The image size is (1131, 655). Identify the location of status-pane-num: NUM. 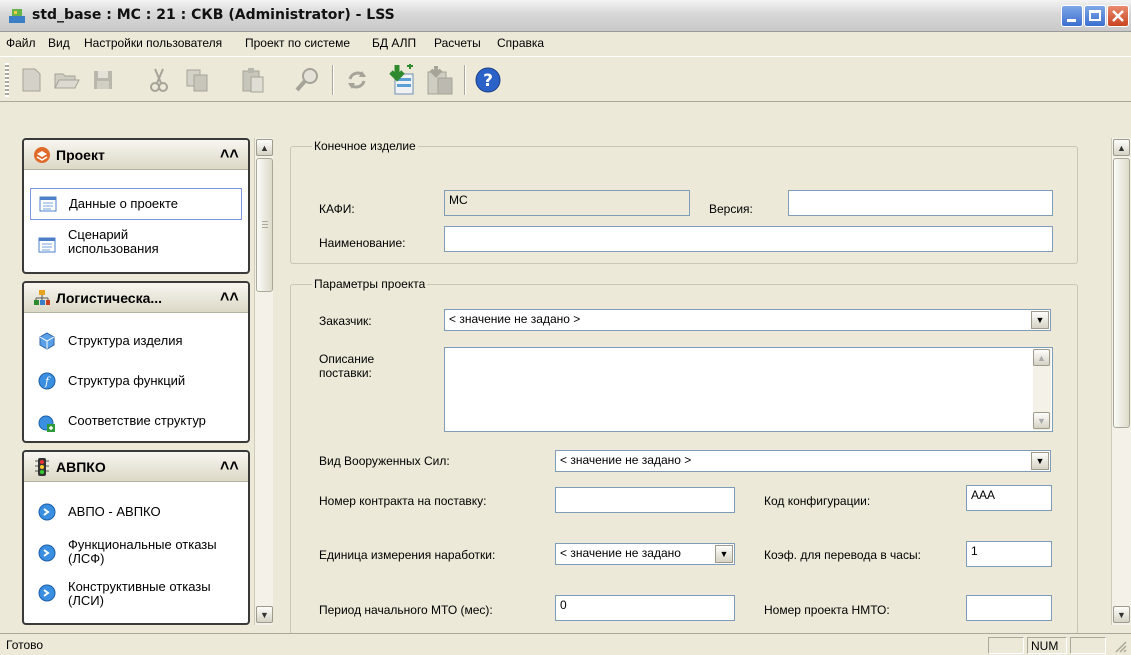
(1047, 645).